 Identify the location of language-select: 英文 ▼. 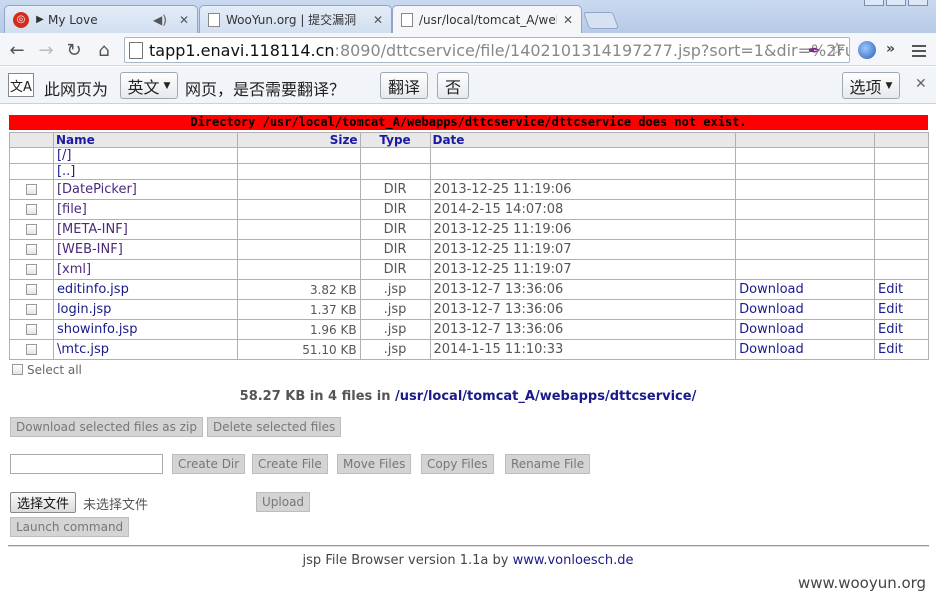
(149, 85).